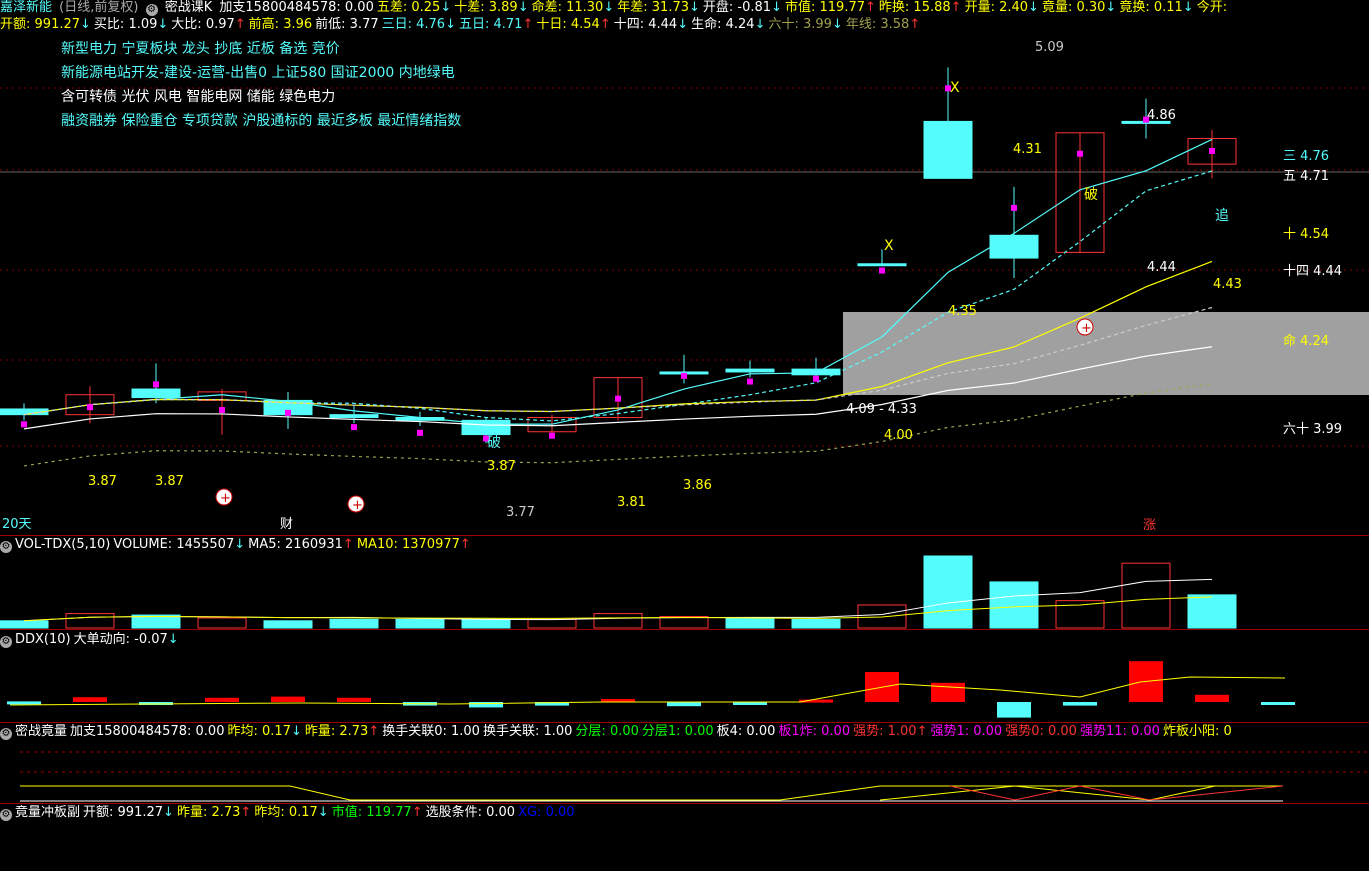 The image size is (1369, 871). Describe the element at coordinates (889, 246) in the screenshot. I see `x-label-1: X` at that location.